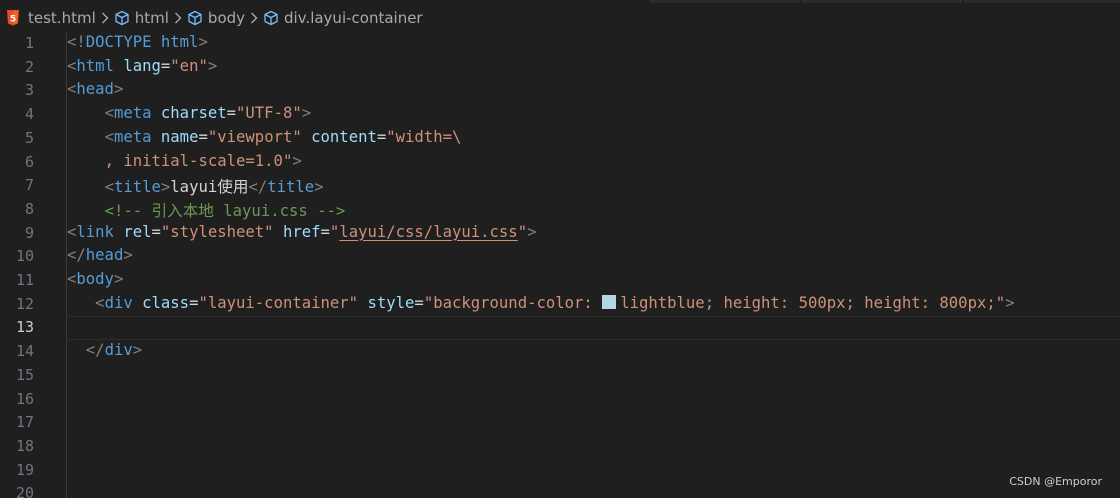  What do you see at coordinates (560, 376) in the screenshot?
I see `code-line: 15` at bounding box center [560, 376].